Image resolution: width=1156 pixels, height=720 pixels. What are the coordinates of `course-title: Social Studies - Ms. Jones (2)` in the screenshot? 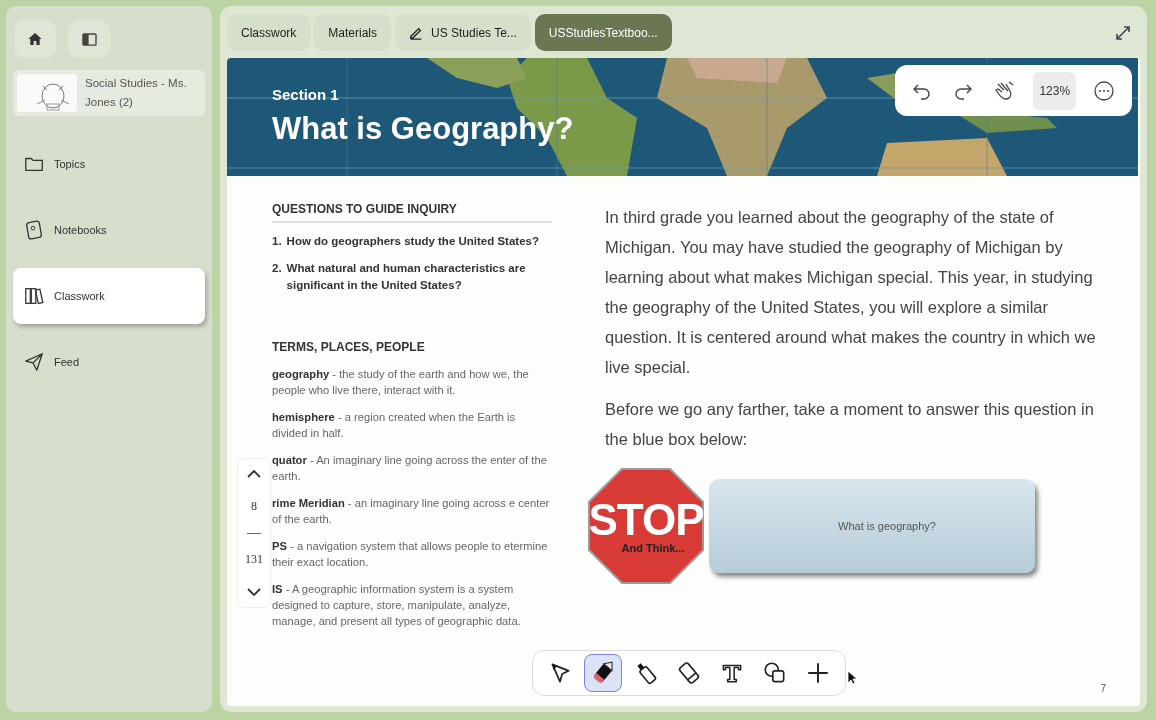 It's located at (136, 93).